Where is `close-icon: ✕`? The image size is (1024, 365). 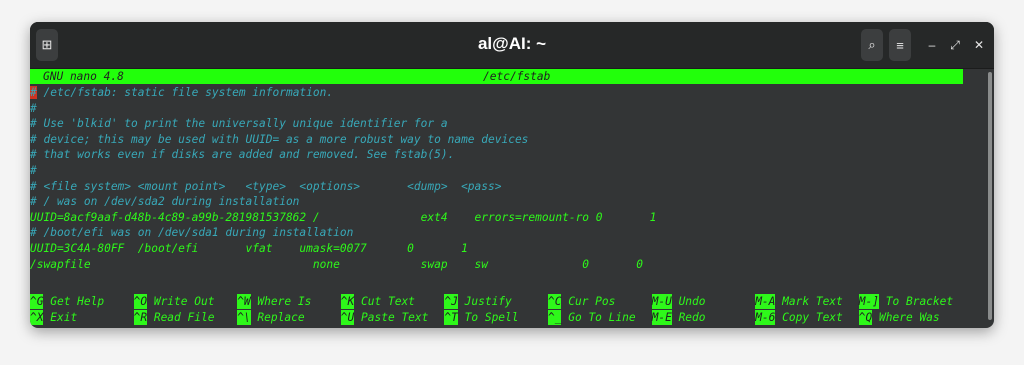 close-icon: ✕ is located at coordinates (979, 45).